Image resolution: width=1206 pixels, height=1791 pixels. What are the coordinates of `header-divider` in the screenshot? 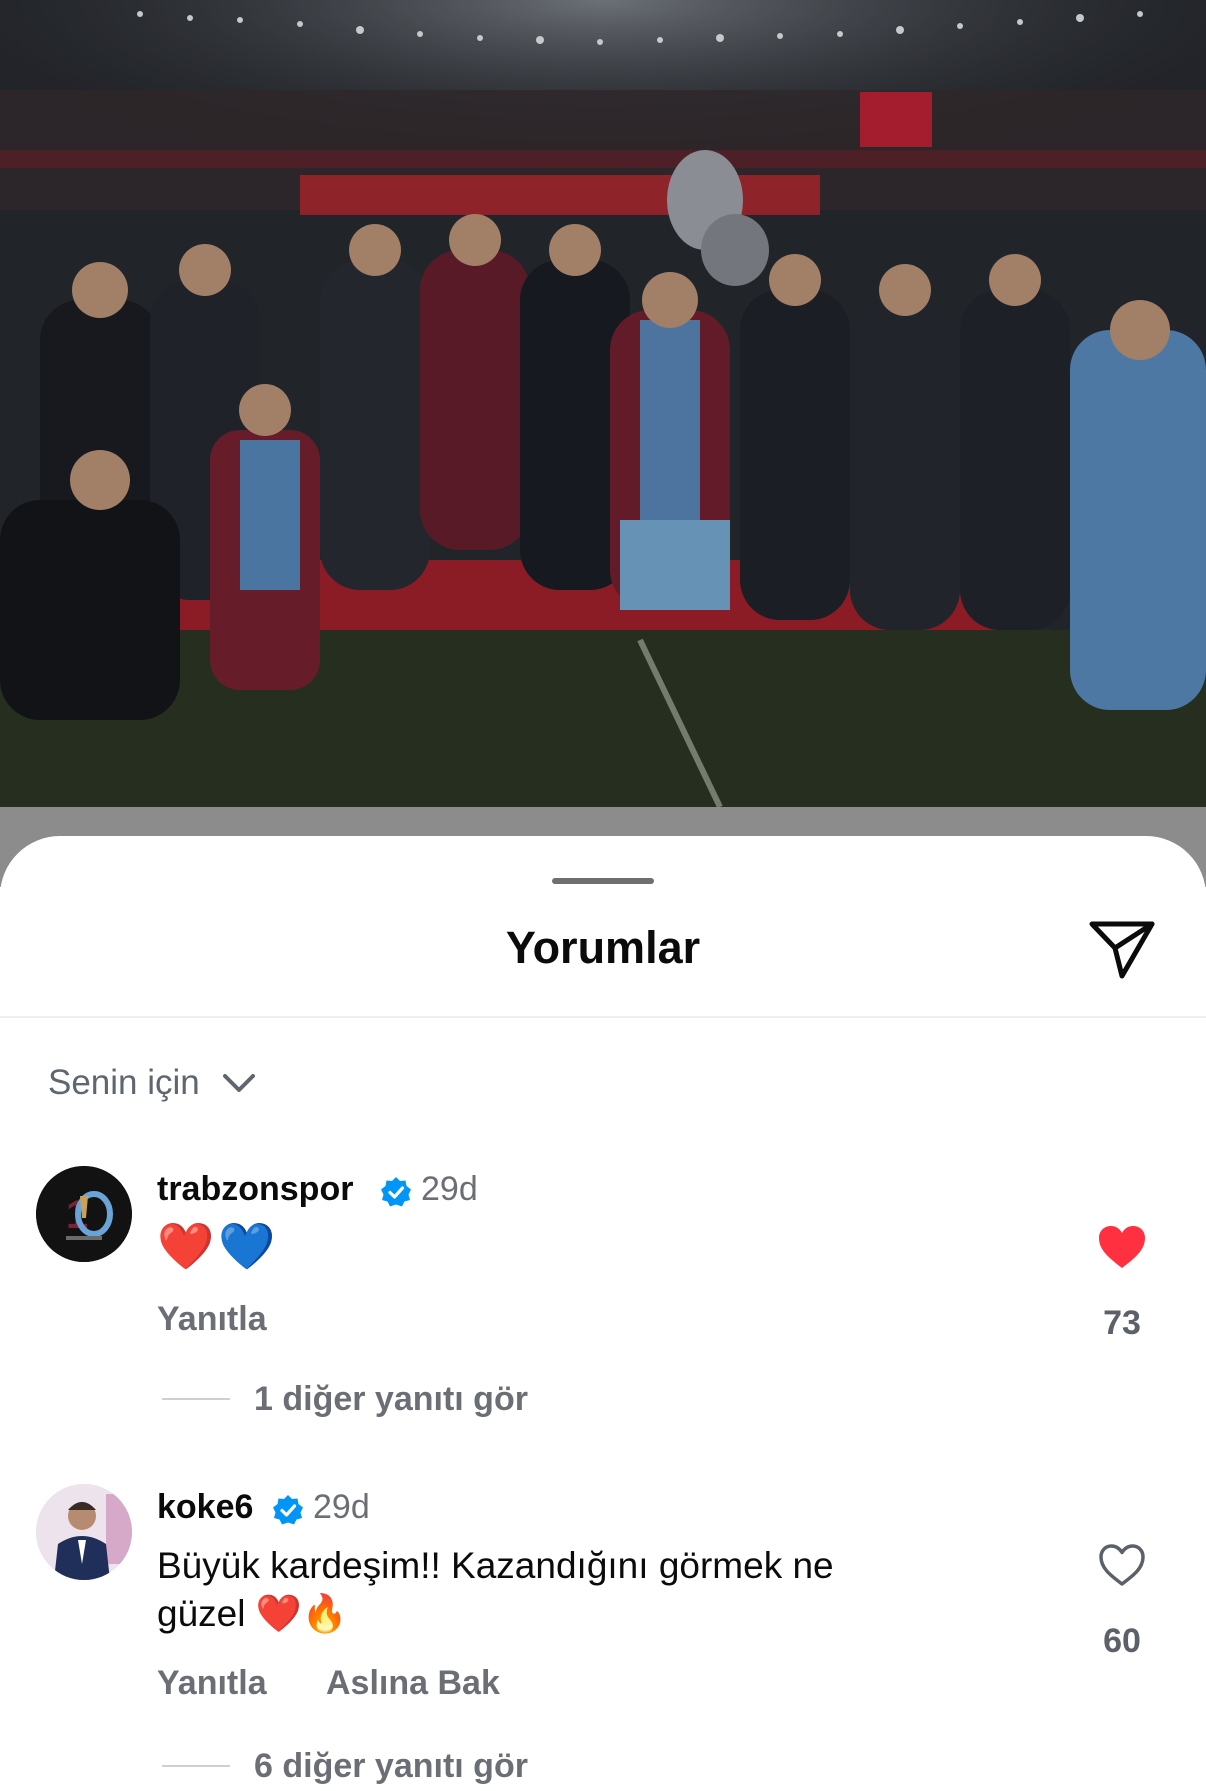 It's located at (603, 1017).